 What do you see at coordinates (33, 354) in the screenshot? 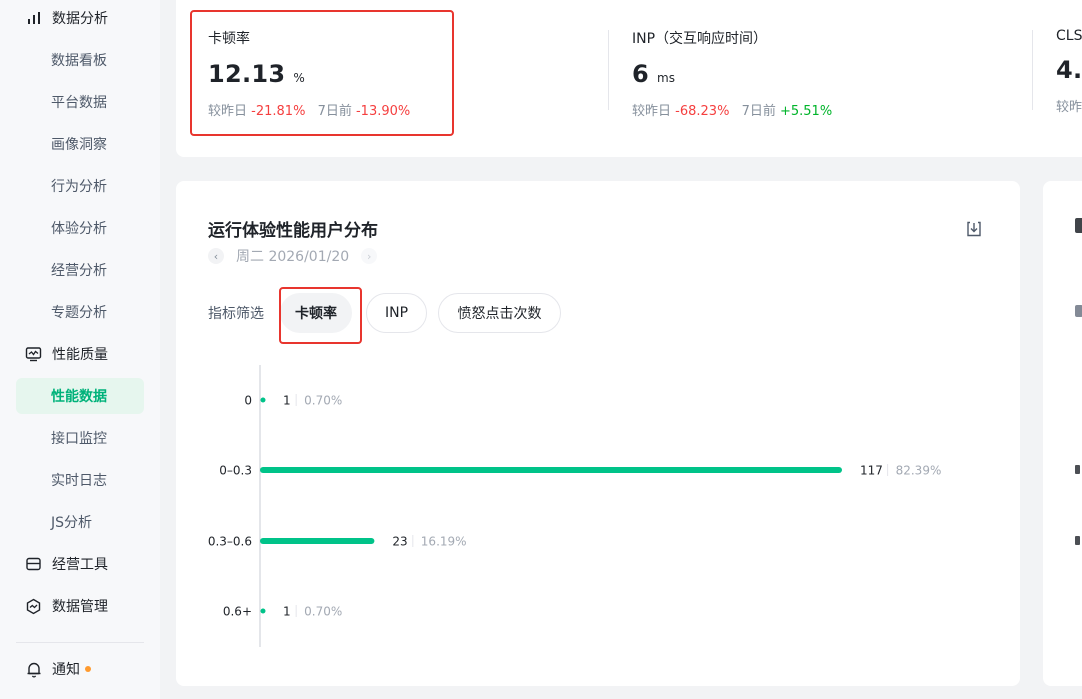
I see `monitor-icon` at bounding box center [33, 354].